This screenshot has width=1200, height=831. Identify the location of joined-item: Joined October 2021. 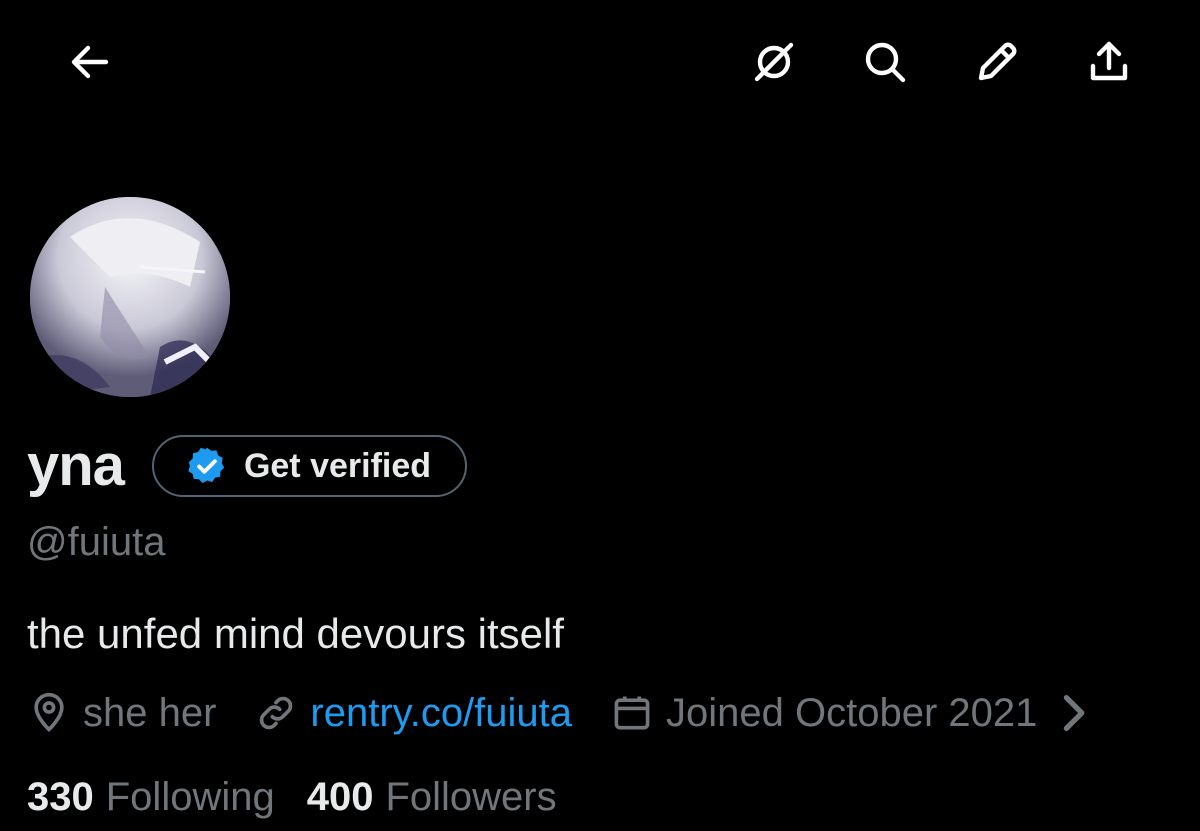
(858, 713).